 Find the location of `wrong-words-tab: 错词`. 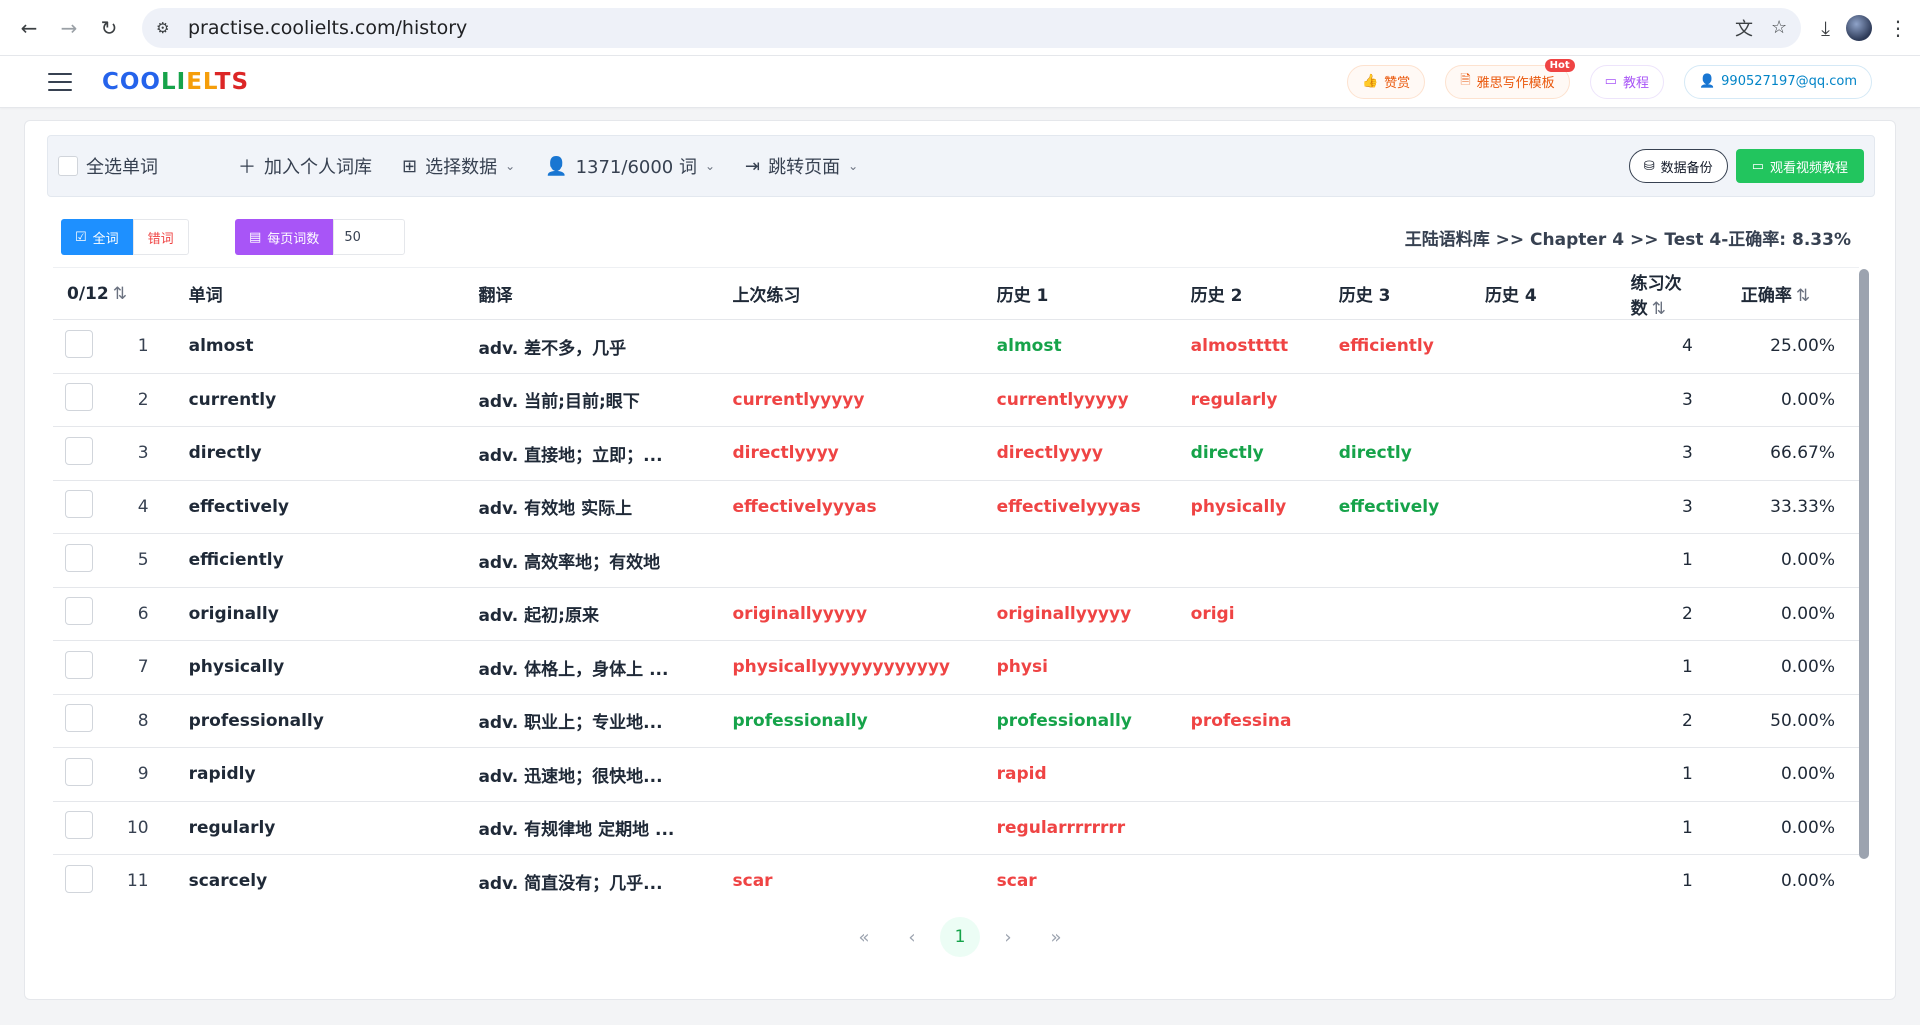

wrong-words-tab: 错词 is located at coordinates (160, 237).